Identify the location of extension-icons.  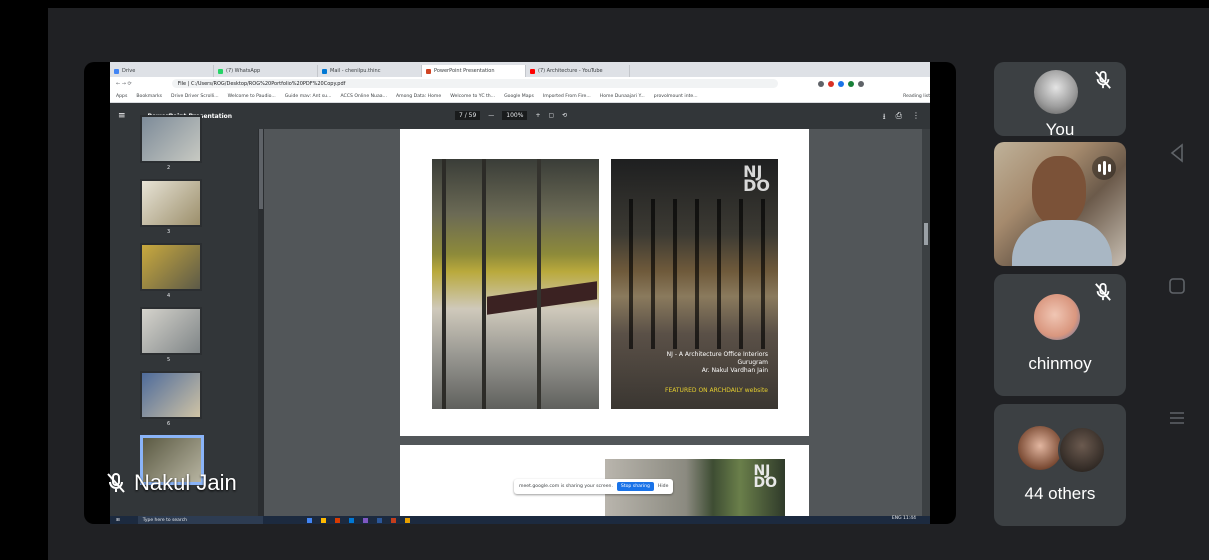
(840, 83).